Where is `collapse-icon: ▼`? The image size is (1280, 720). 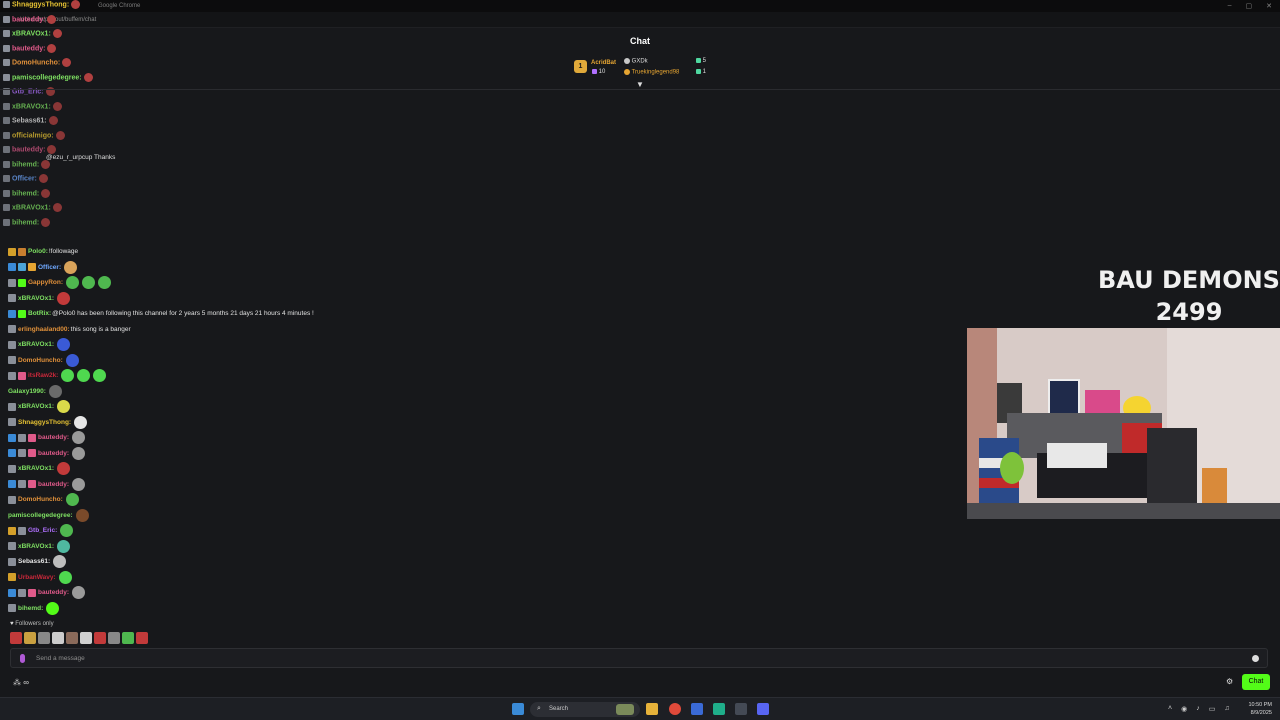
collapse-icon: ▼ is located at coordinates (640, 85).